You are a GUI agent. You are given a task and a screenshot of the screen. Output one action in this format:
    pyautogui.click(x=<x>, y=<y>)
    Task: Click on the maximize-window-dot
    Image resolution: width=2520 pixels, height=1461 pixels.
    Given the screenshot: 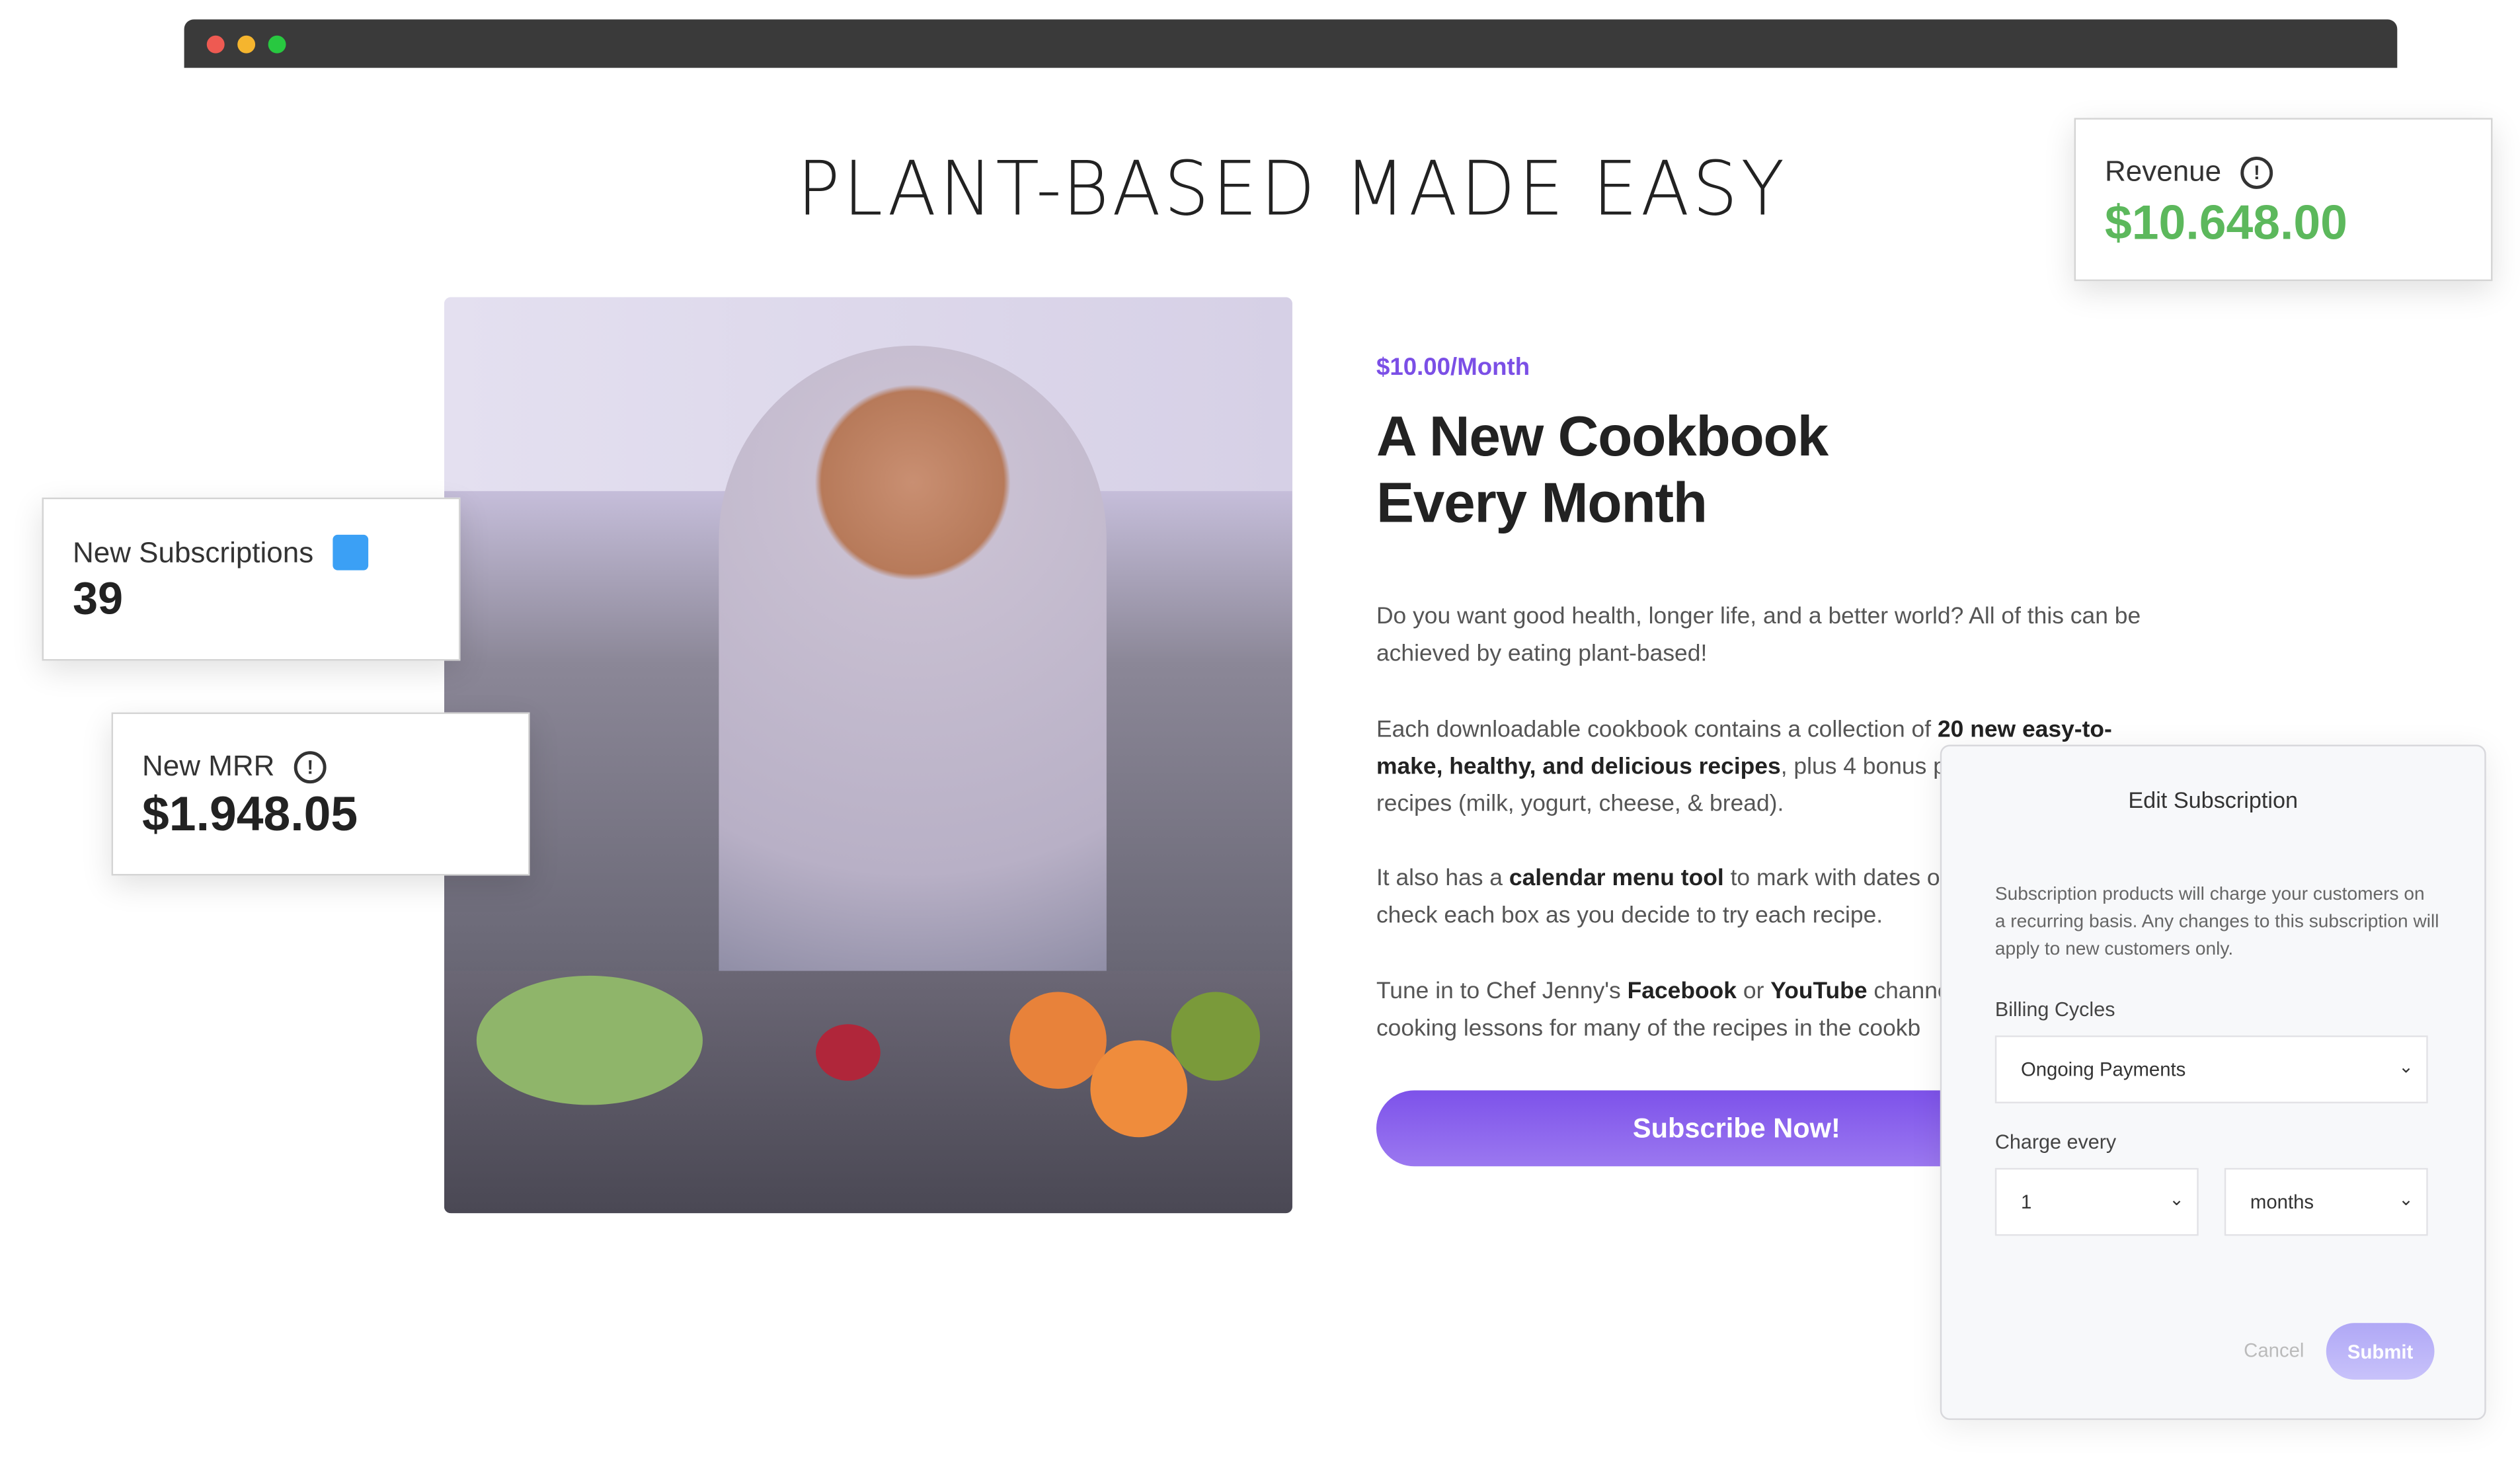 What is the action you would take?
    pyautogui.click(x=277, y=44)
    